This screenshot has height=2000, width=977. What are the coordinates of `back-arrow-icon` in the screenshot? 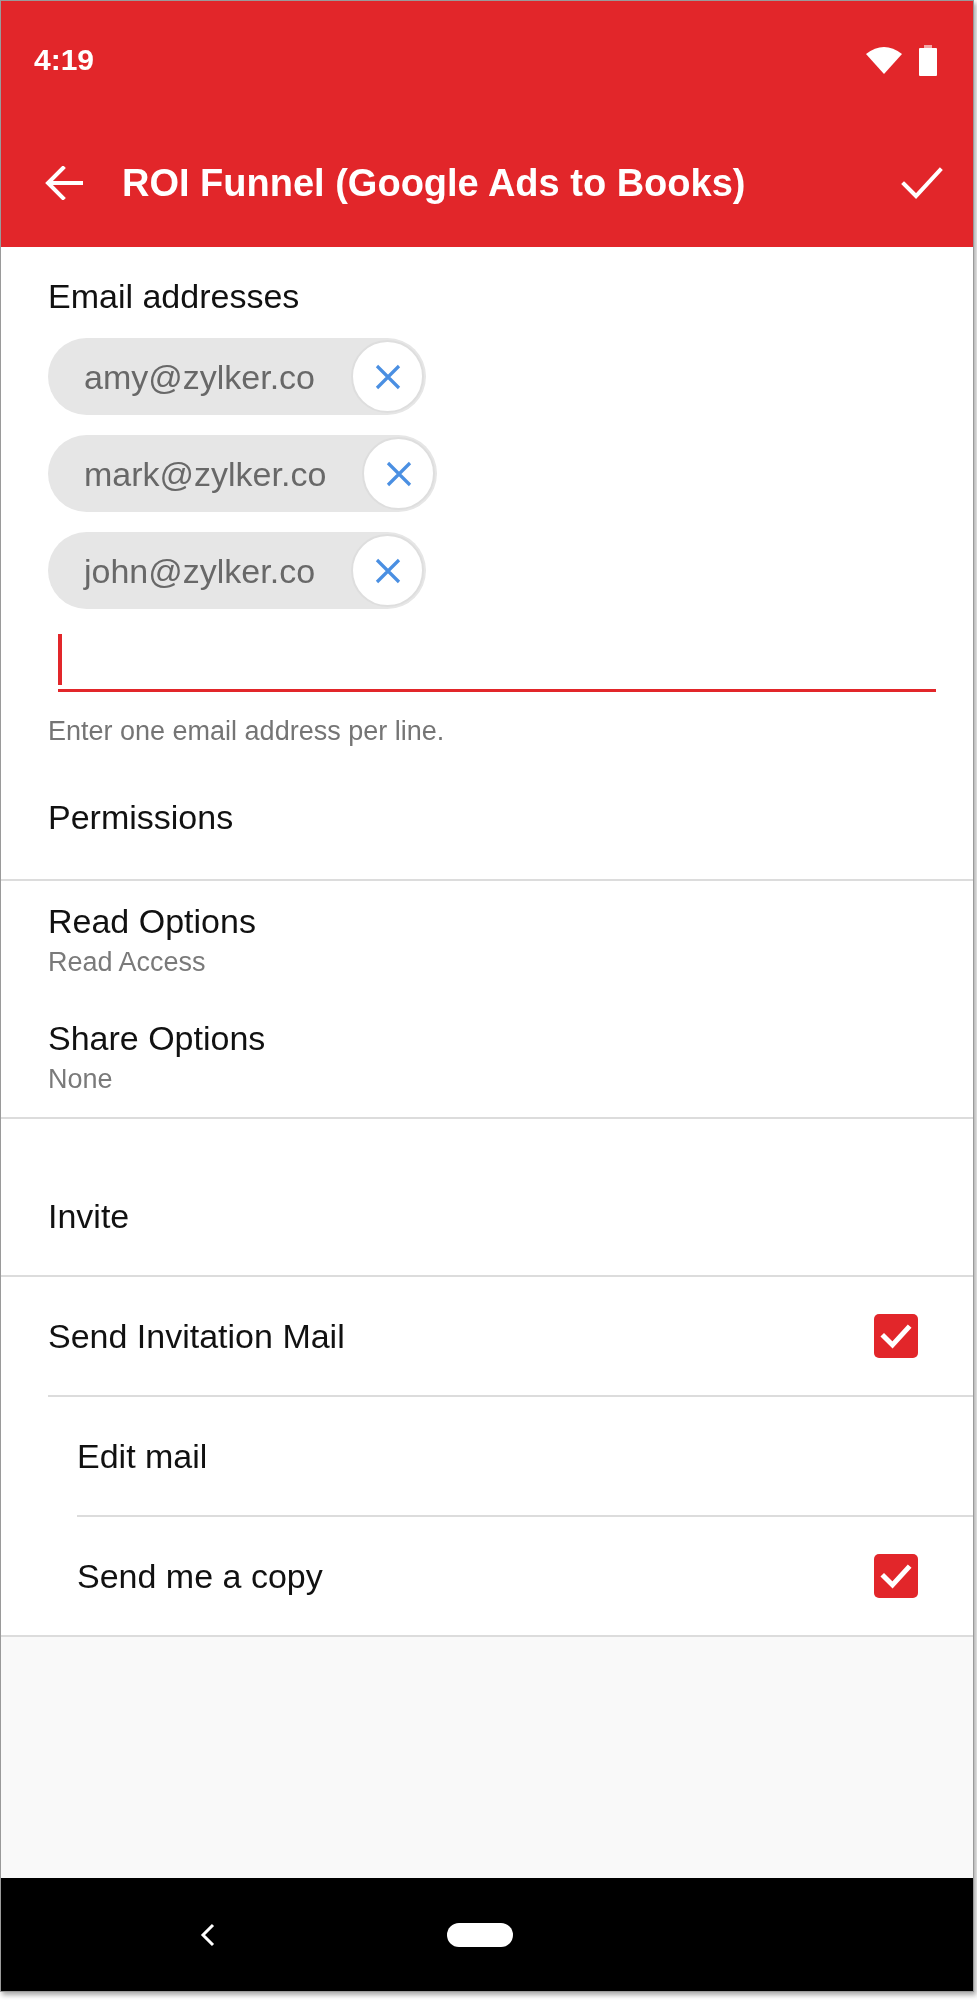 It's located at (64, 183).